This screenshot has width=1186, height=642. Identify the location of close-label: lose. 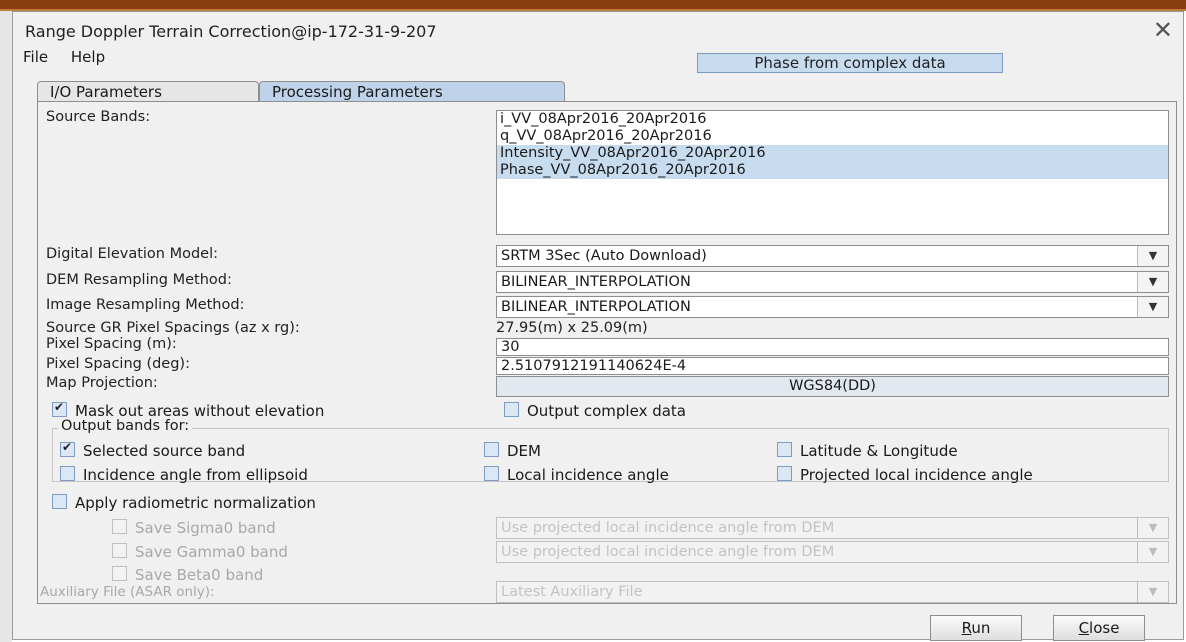
(1104, 628).